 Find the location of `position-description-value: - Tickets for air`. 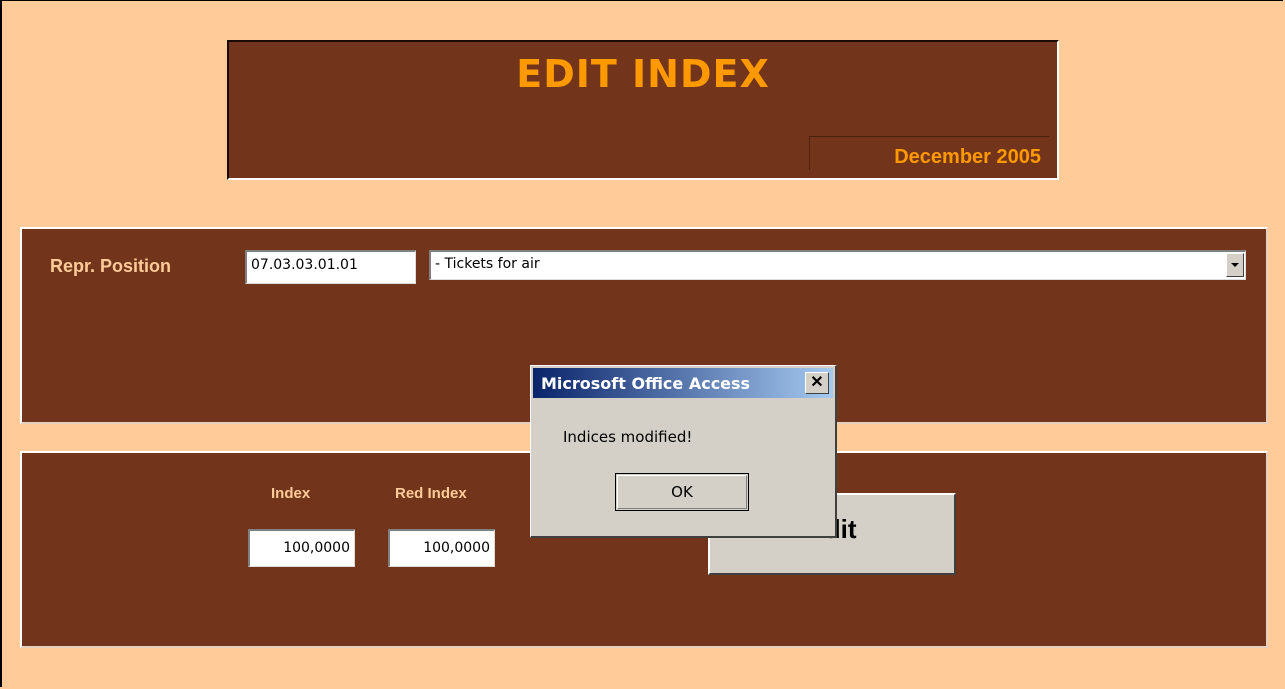

position-description-value: - Tickets for air is located at coordinates (487, 264).